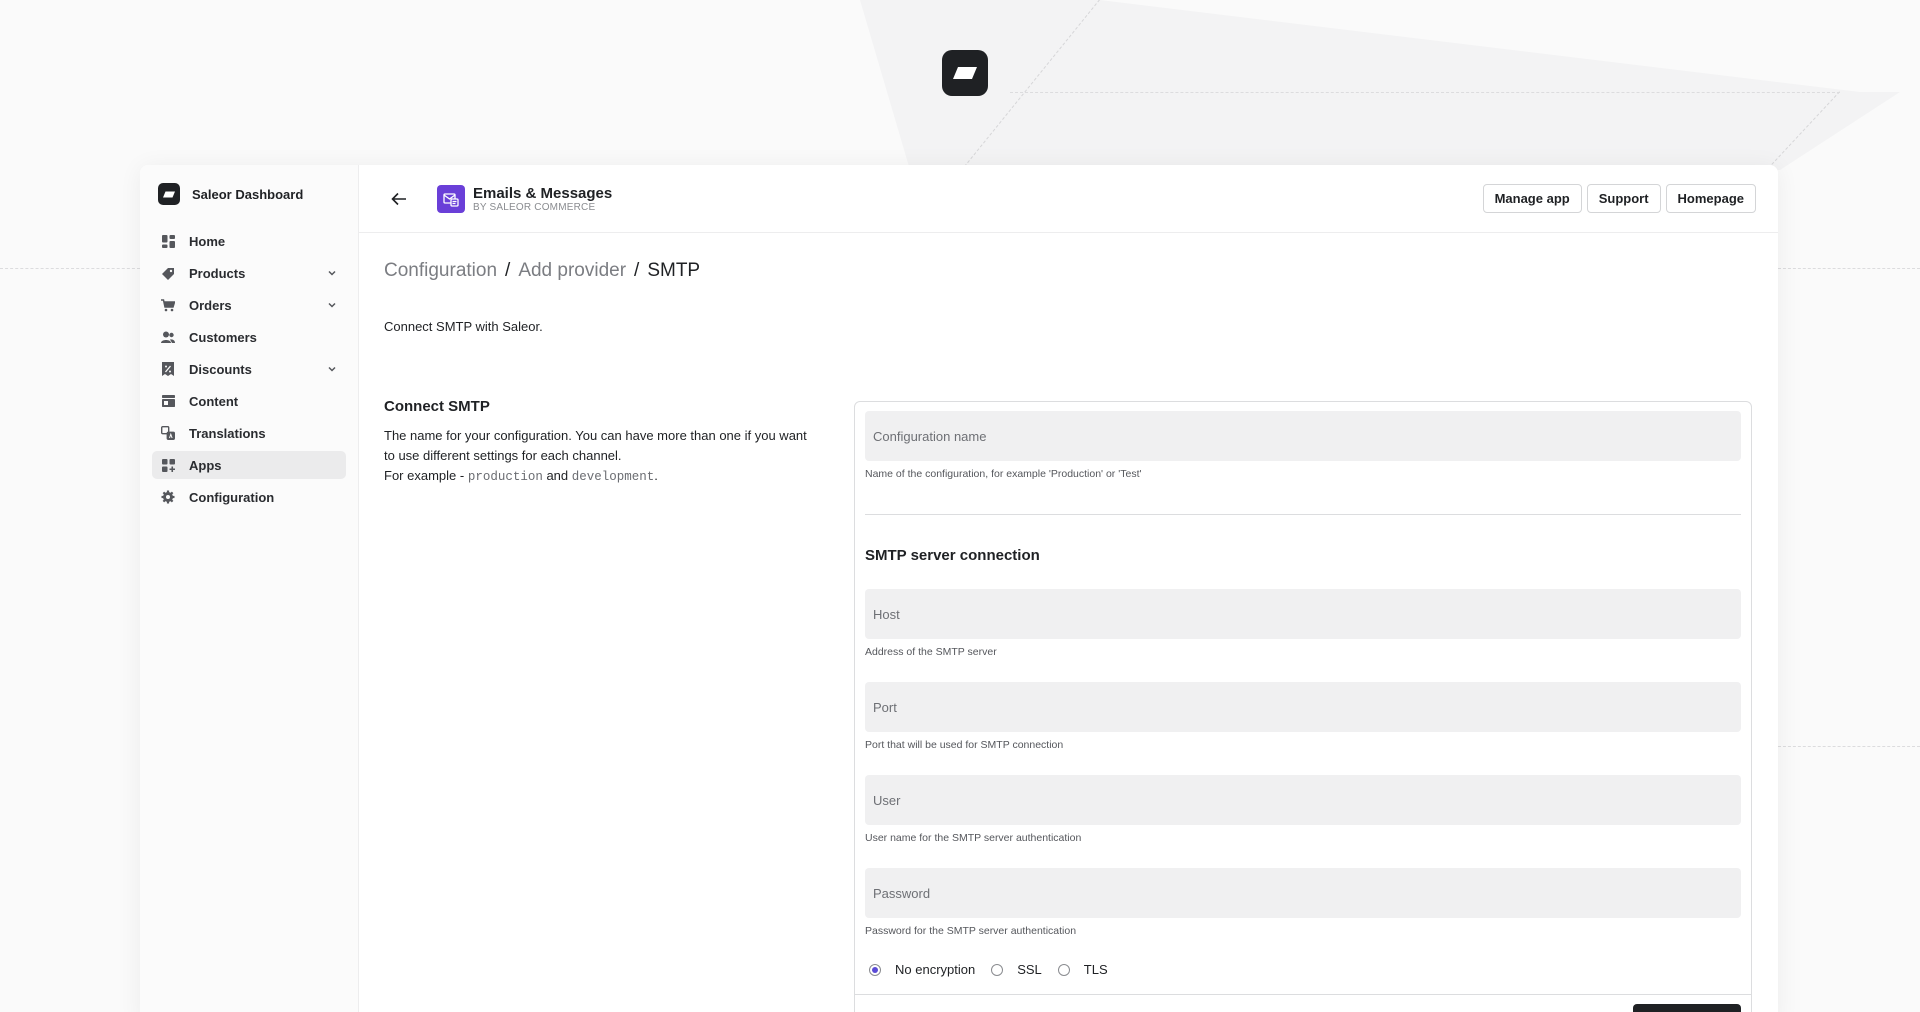 The height and width of the screenshot is (1012, 1920). What do you see at coordinates (169, 194) in the screenshot?
I see `saleor-logo-icon` at bounding box center [169, 194].